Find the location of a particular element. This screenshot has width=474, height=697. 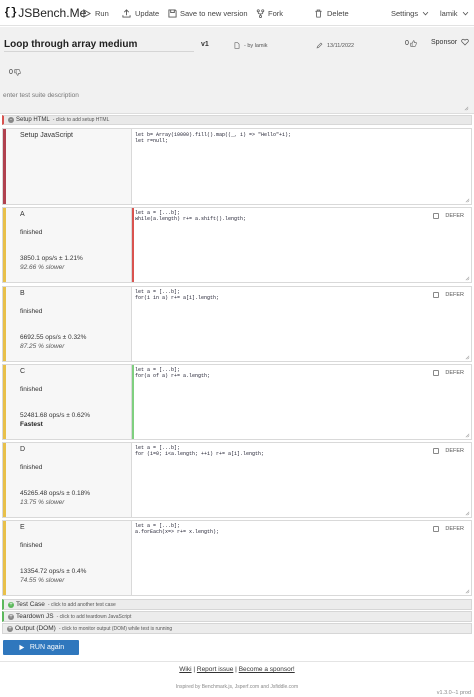

brand-logo: {} JSBench.Me is located at coordinates (45, 13).